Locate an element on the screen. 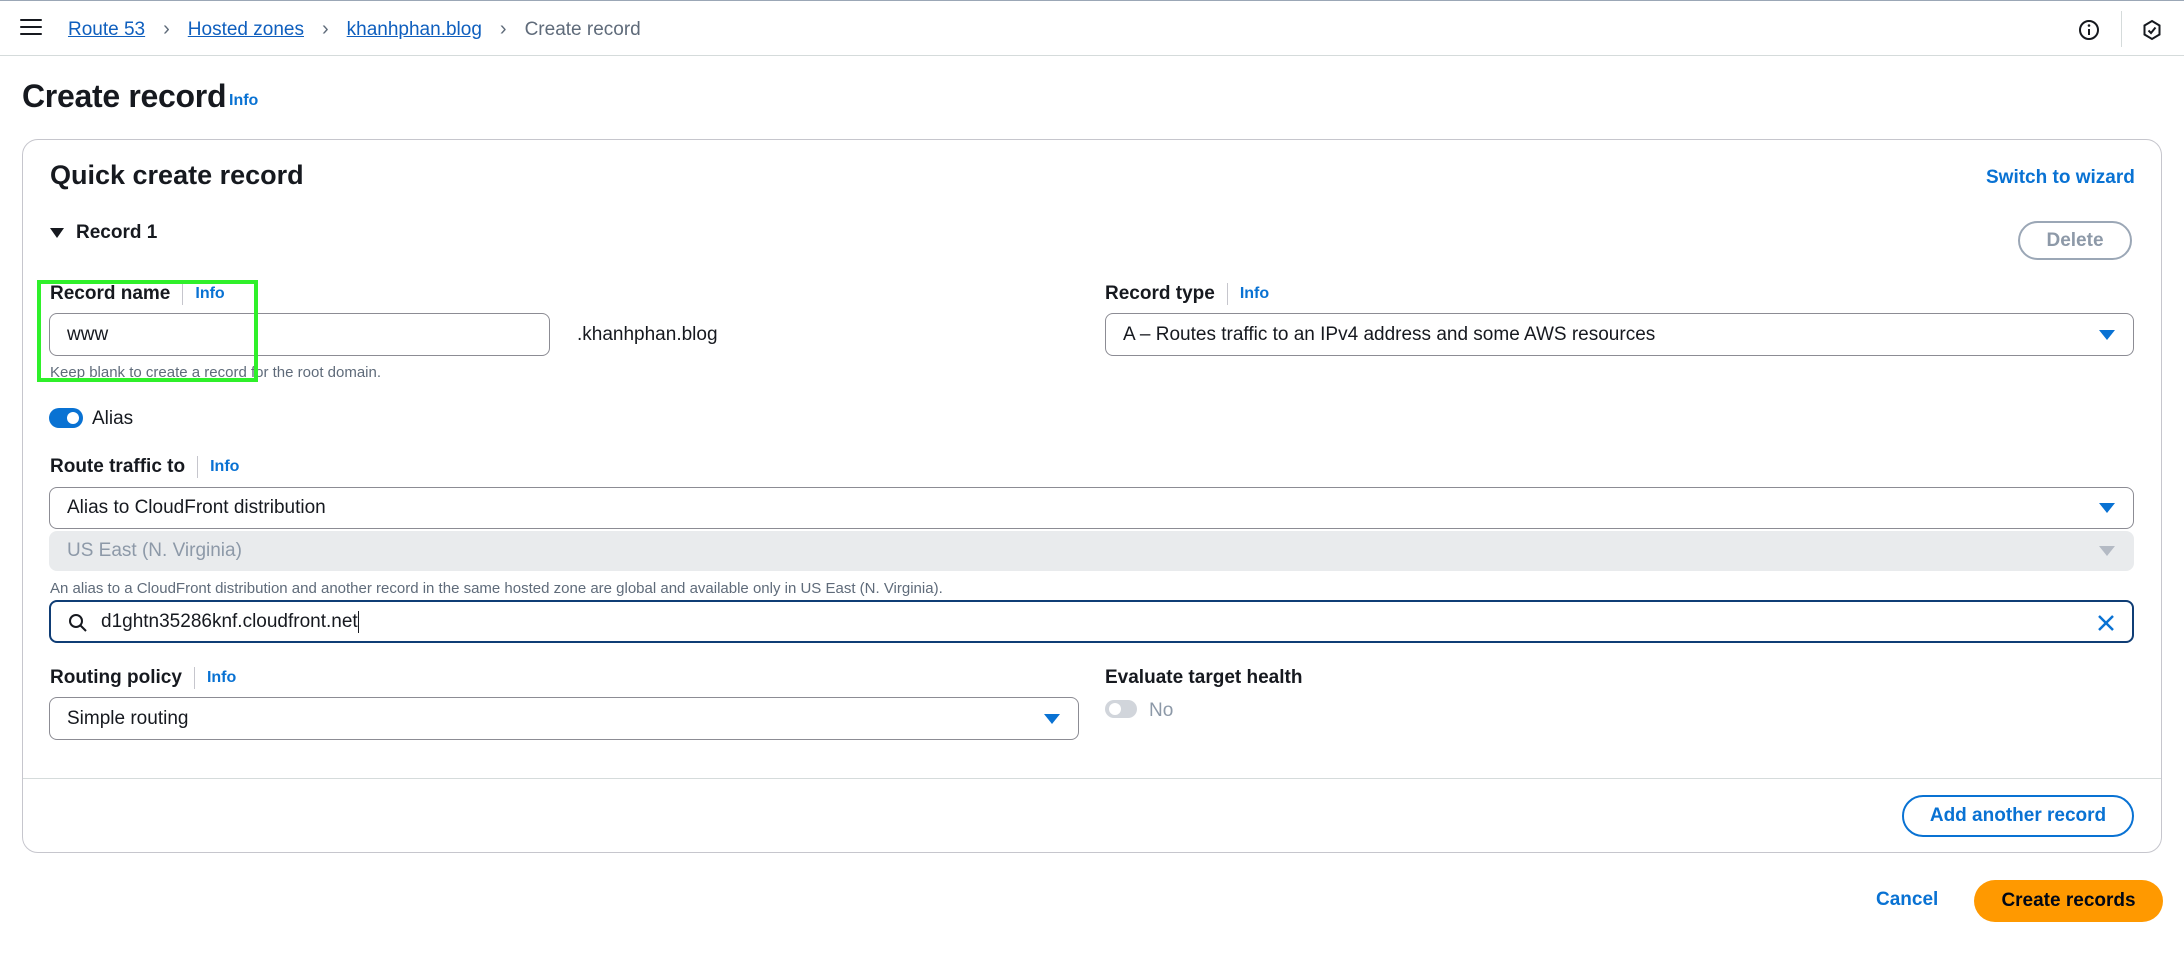 The height and width of the screenshot is (954, 2184). routing-policy-info-link: Info is located at coordinates (221, 678).